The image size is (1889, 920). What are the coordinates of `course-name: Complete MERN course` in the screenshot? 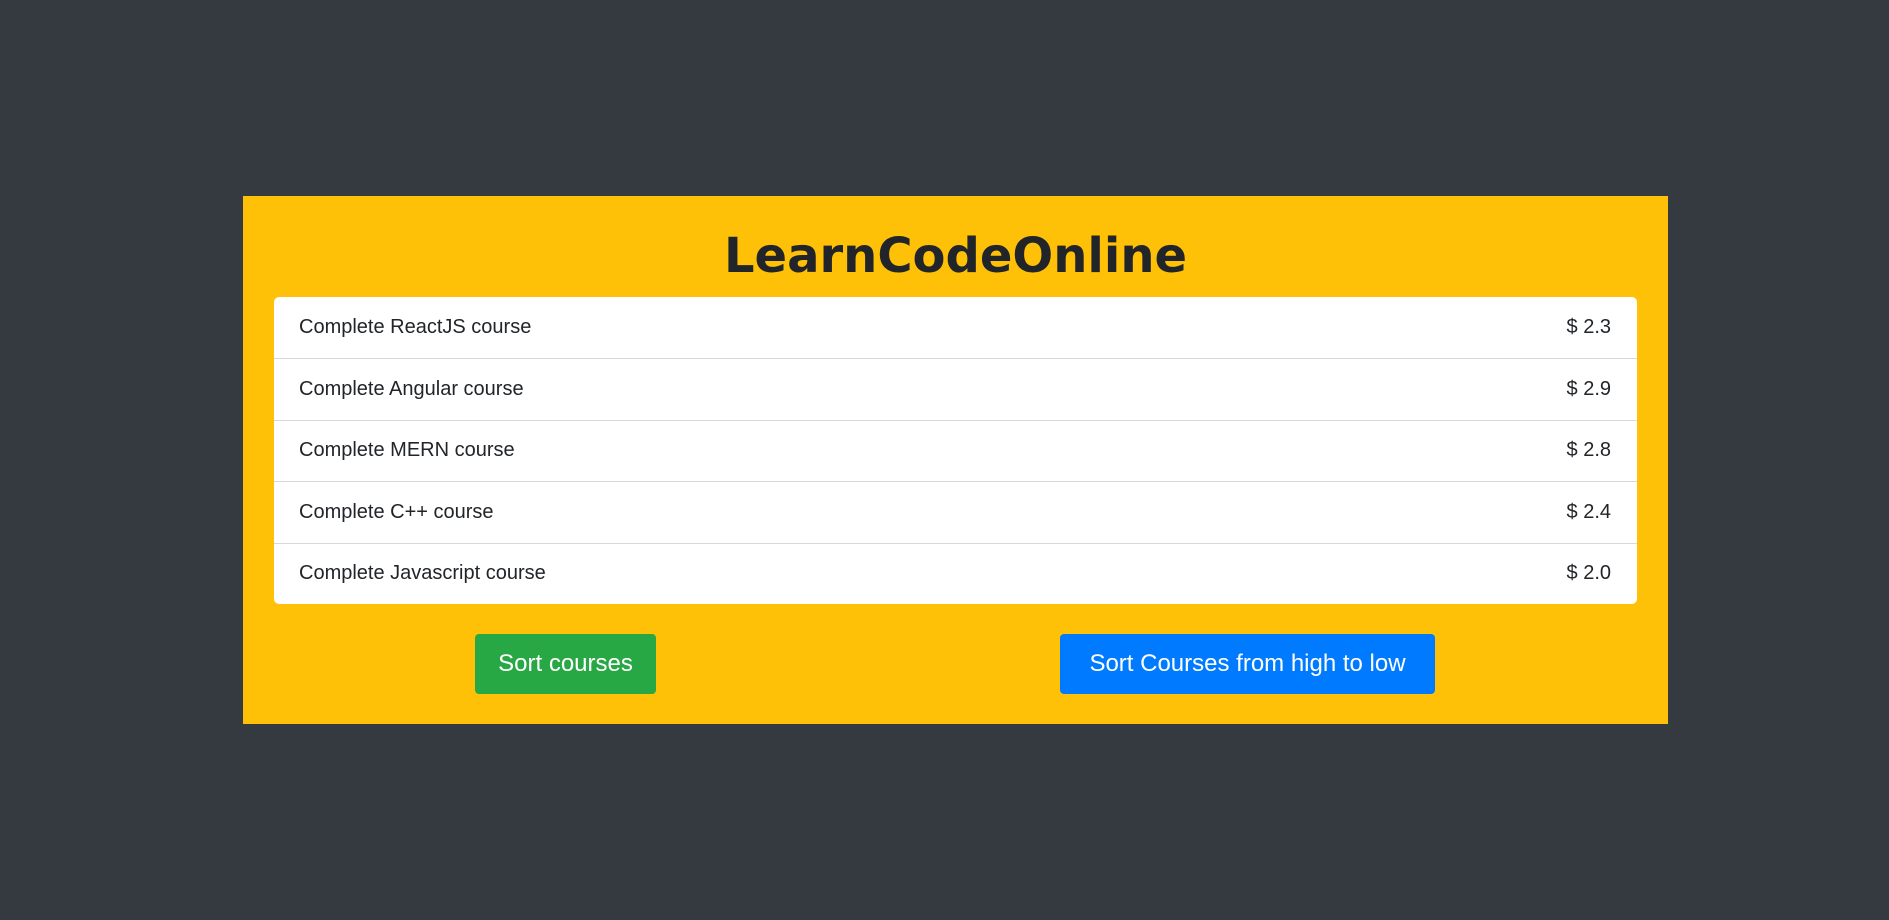 It's located at (407, 450).